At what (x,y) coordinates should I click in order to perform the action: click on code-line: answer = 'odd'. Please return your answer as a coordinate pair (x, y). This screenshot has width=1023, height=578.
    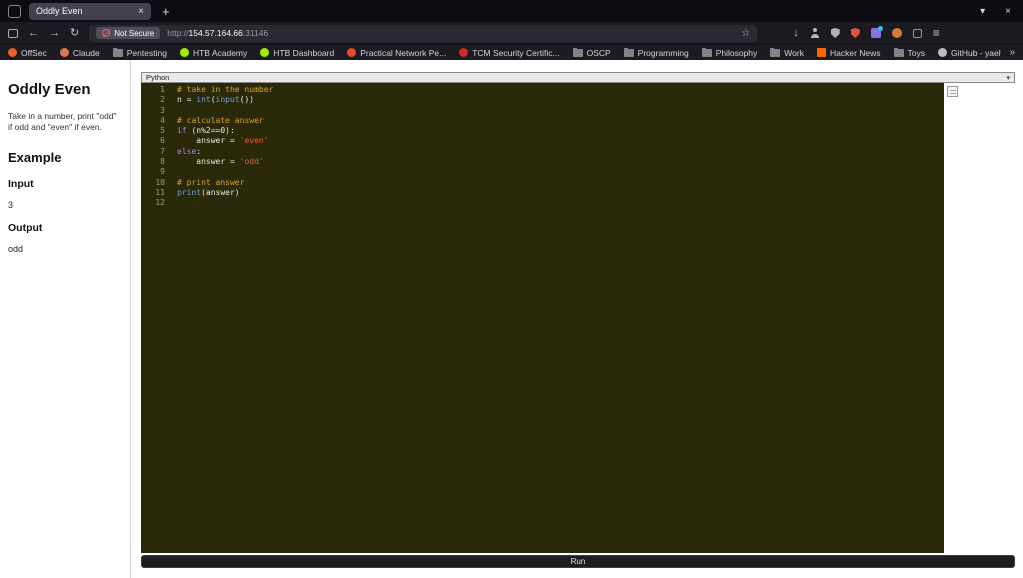
    Looking at the image, I should click on (220, 162).